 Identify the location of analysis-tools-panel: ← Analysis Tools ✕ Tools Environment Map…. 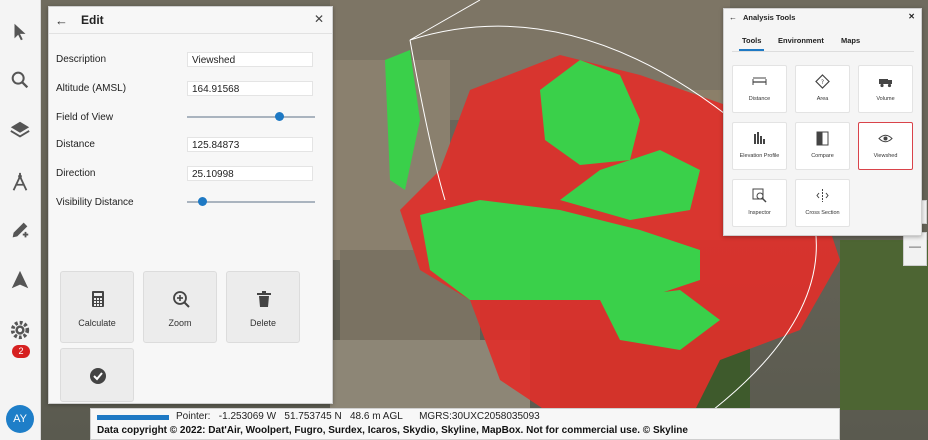
(822, 122).